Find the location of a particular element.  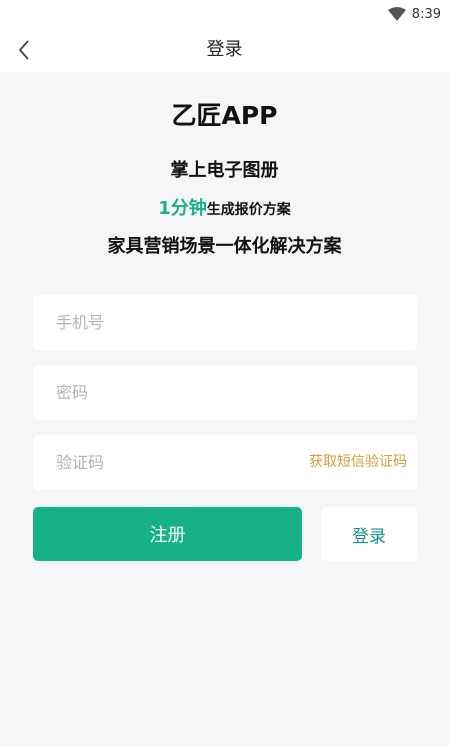

password-field-container is located at coordinates (225, 392).